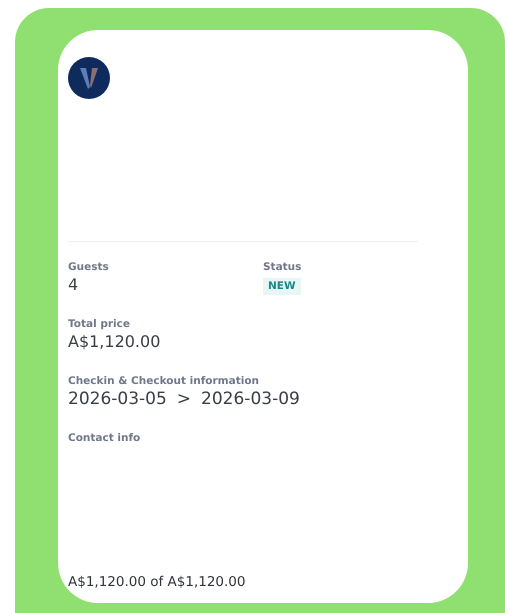 The height and width of the screenshot is (613, 505). What do you see at coordinates (105, 438) in the screenshot?
I see `contact-info-label: Contact info` at bounding box center [105, 438].